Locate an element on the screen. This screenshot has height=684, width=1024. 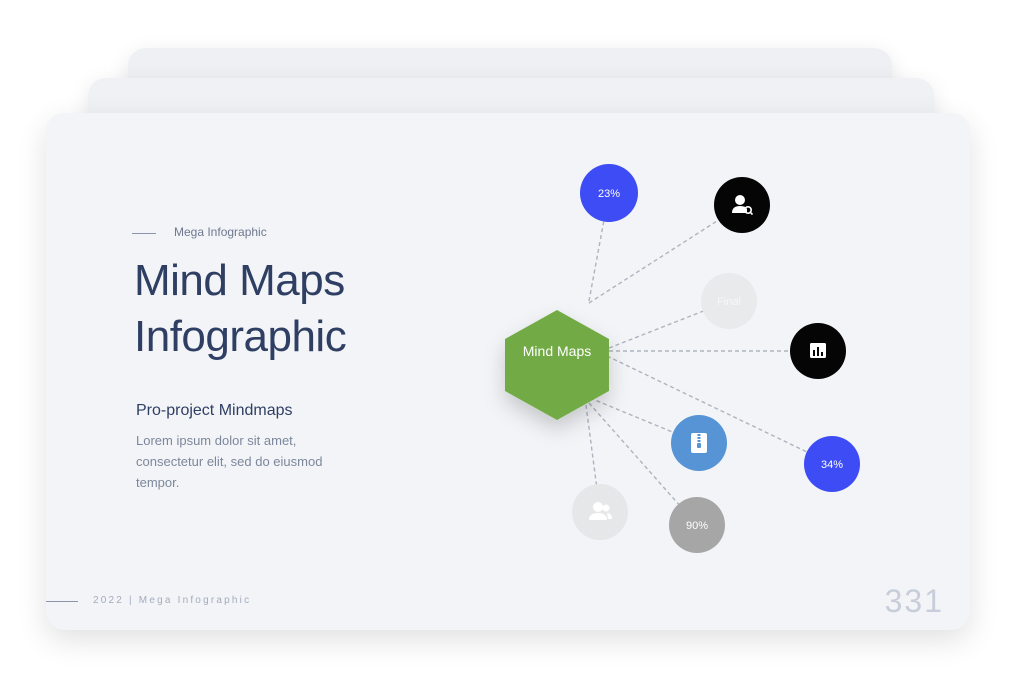
center-label: Mind Maps is located at coordinates (557, 351).